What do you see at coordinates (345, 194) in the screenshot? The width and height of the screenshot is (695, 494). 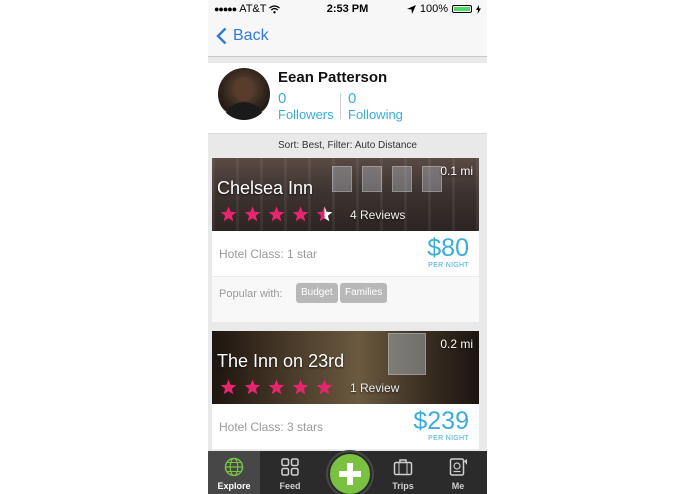 I see `hotel-photo: Chelsea Inn 0.1 mi 4 Reviews` at bounding box center [345, 194].